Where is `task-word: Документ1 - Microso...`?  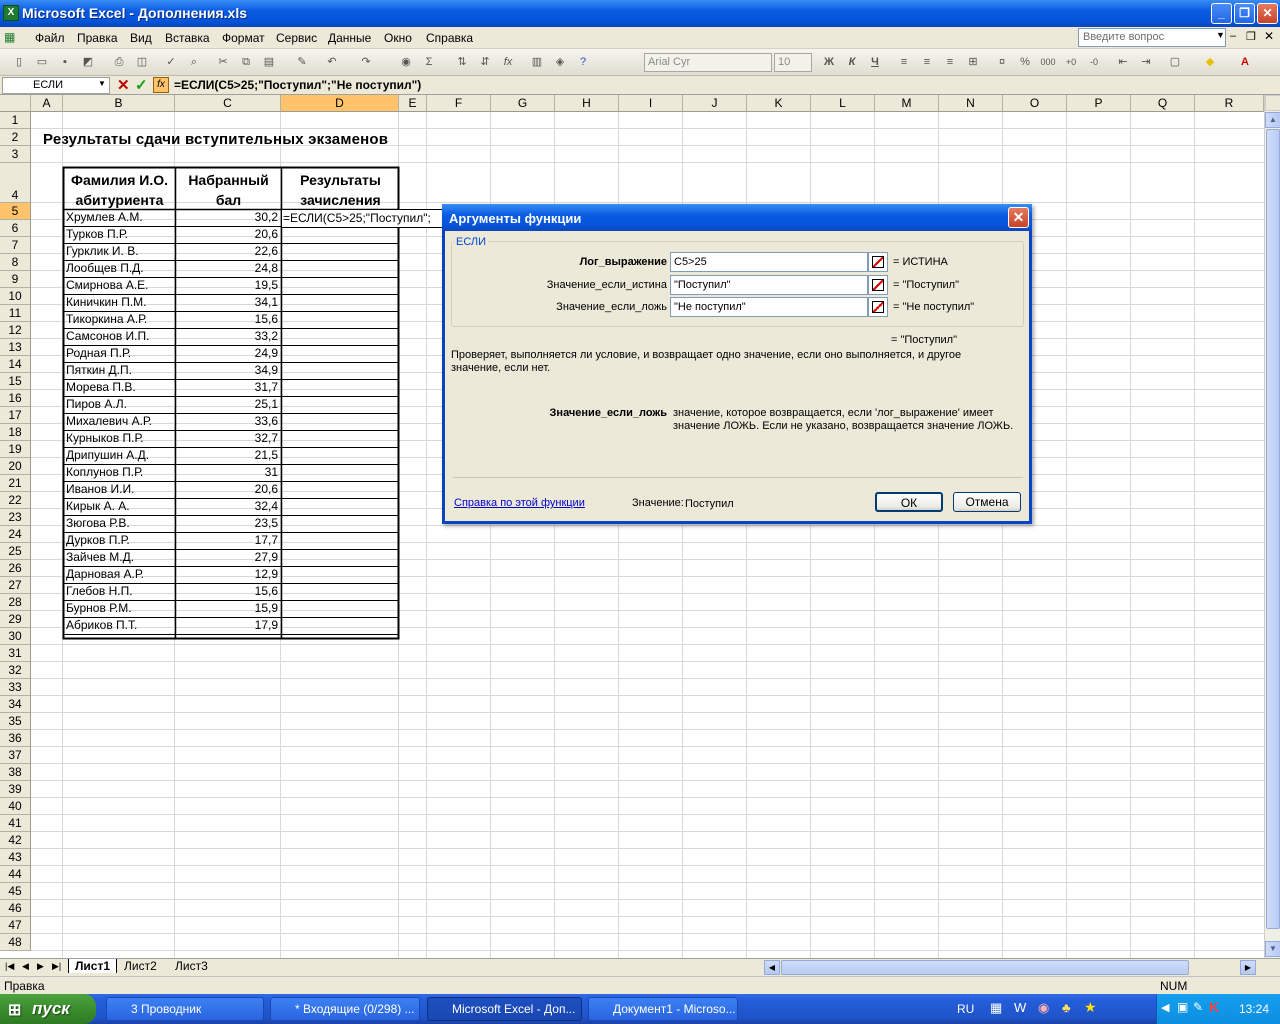 task-word: Документ1 - Microso... is located at coordinates (663, 1009).